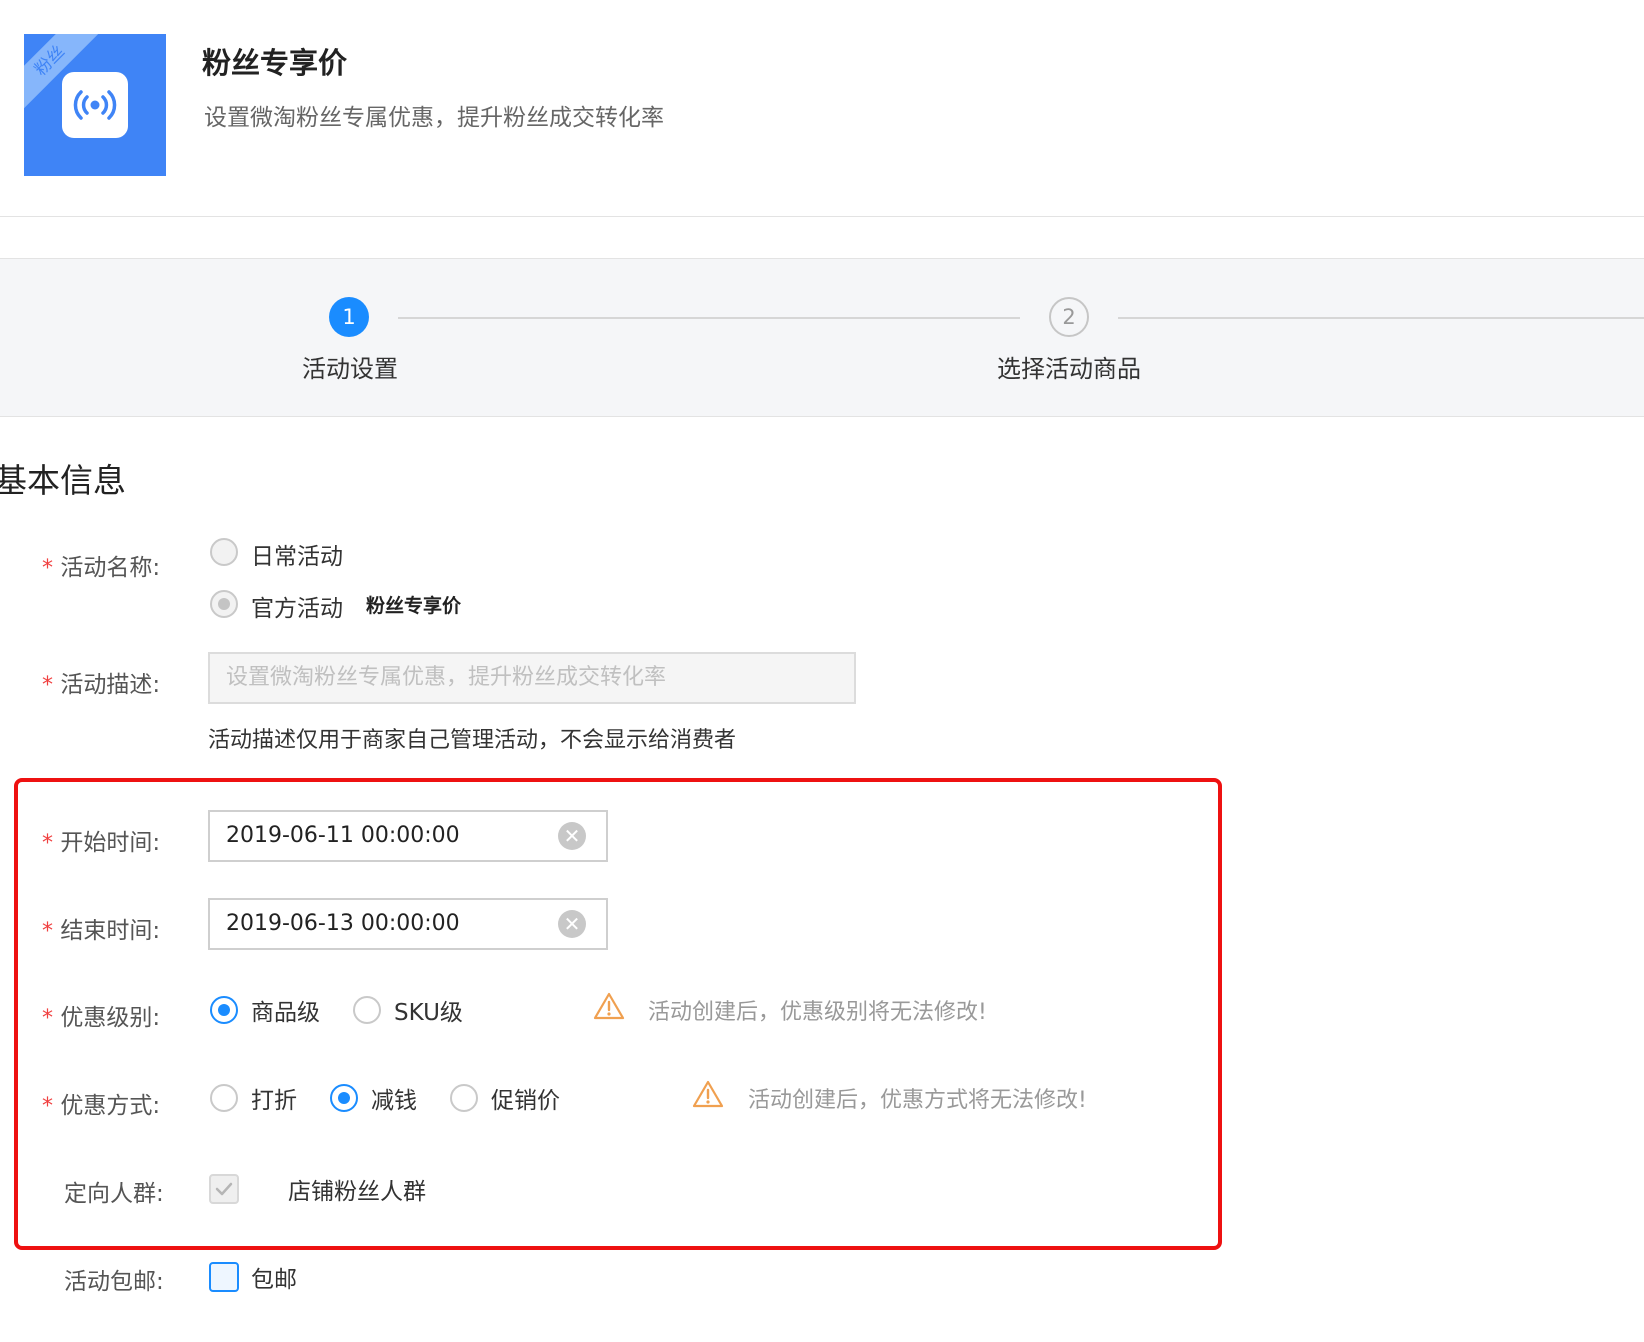 This screenshot has width=1644, height=1342. Describe the element at coordinates (822, 216) in the screenshot. I see `header-divider` at that location.